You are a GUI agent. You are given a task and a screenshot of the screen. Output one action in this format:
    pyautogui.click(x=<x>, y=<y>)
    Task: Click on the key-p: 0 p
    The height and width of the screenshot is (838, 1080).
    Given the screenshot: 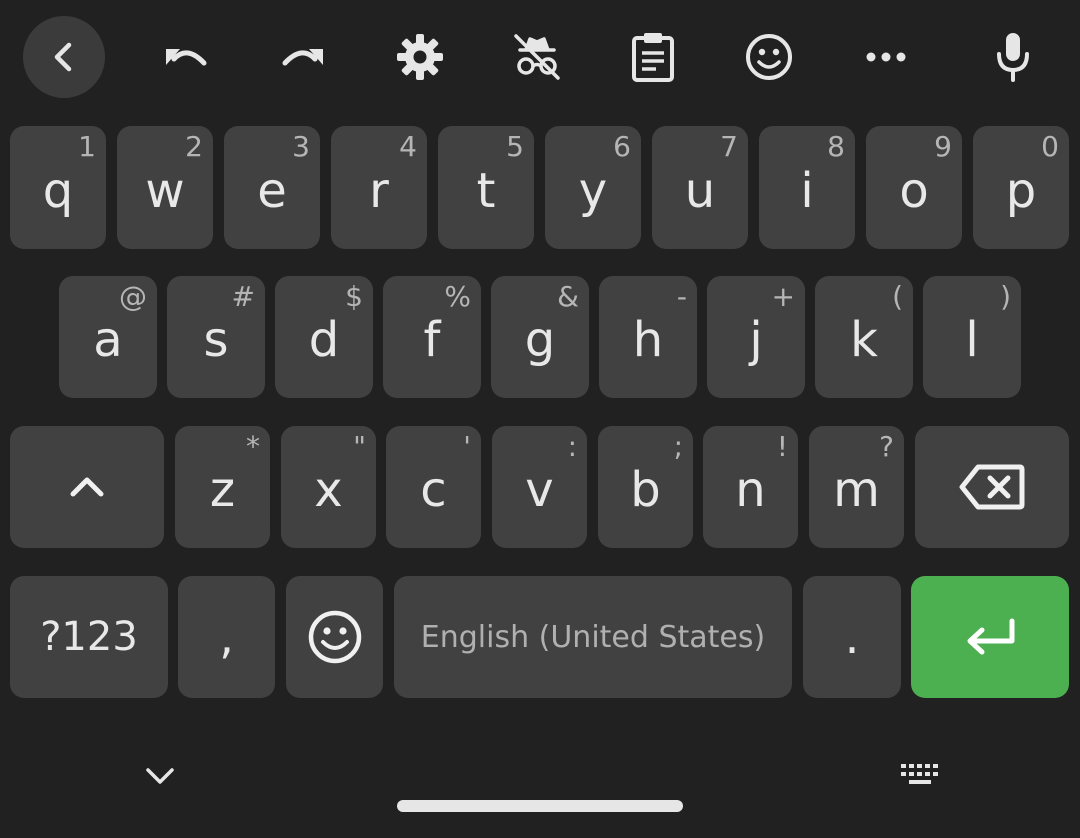 What is the action you would take?
    pyautogui.click(x=1021, y=187)
    